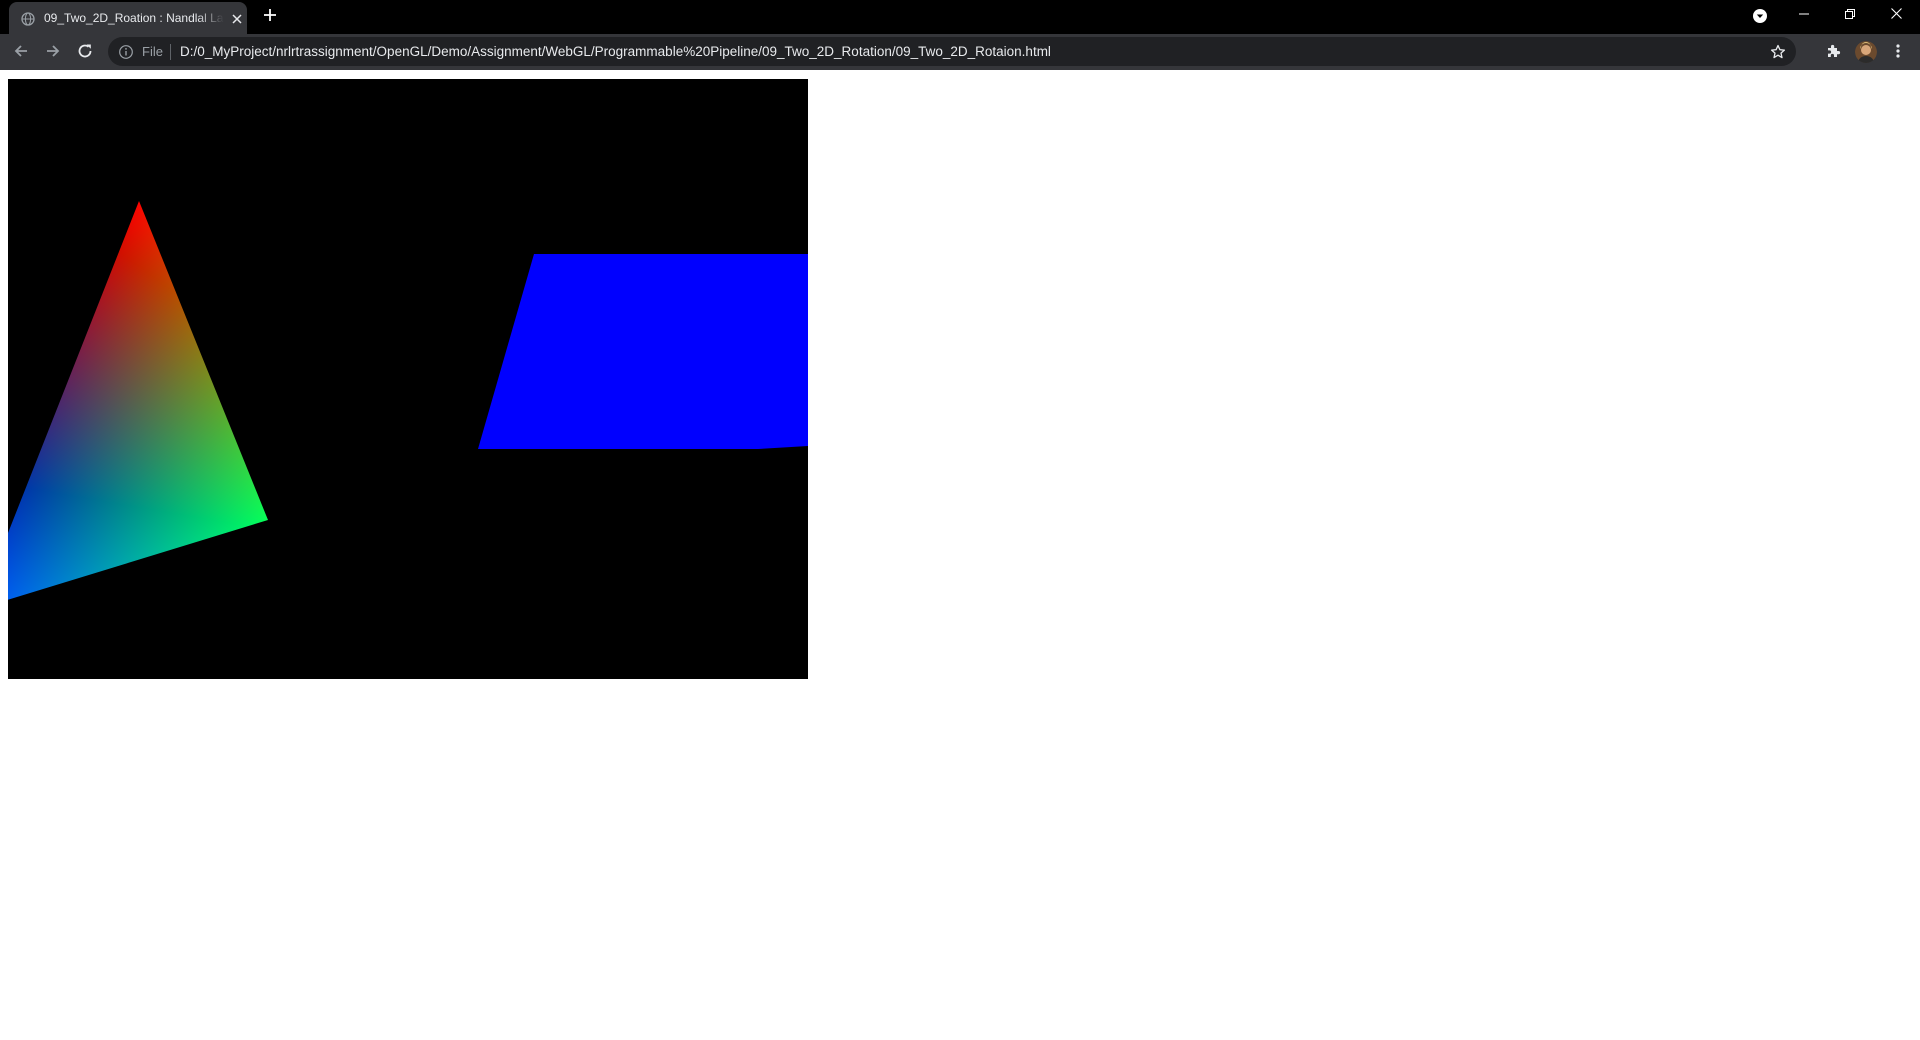  I want to click on scheme-label: File, so click(152, 51).